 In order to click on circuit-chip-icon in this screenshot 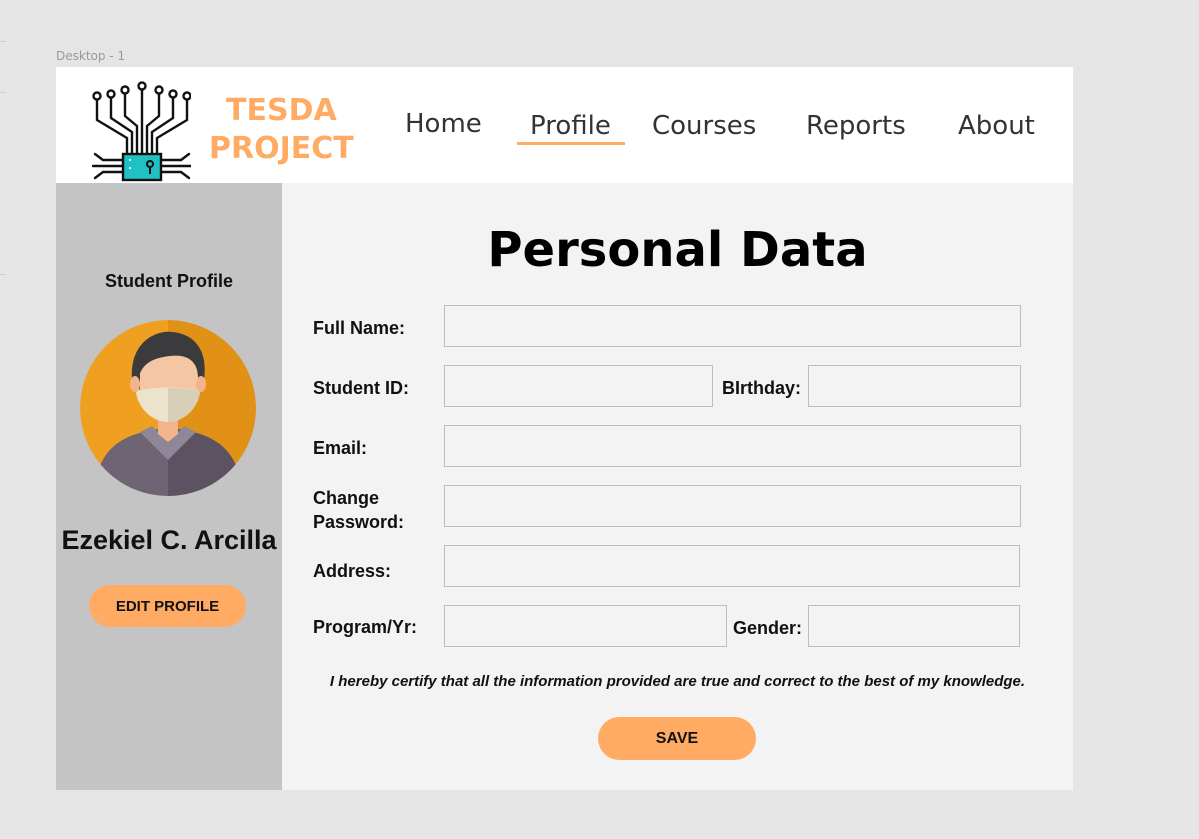, I will do `click(141, 131)`.